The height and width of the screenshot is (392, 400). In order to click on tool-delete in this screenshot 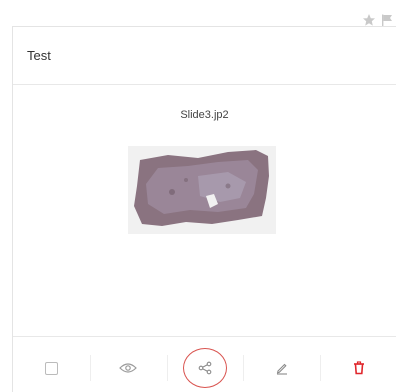, I will do `click(358, 364)`.